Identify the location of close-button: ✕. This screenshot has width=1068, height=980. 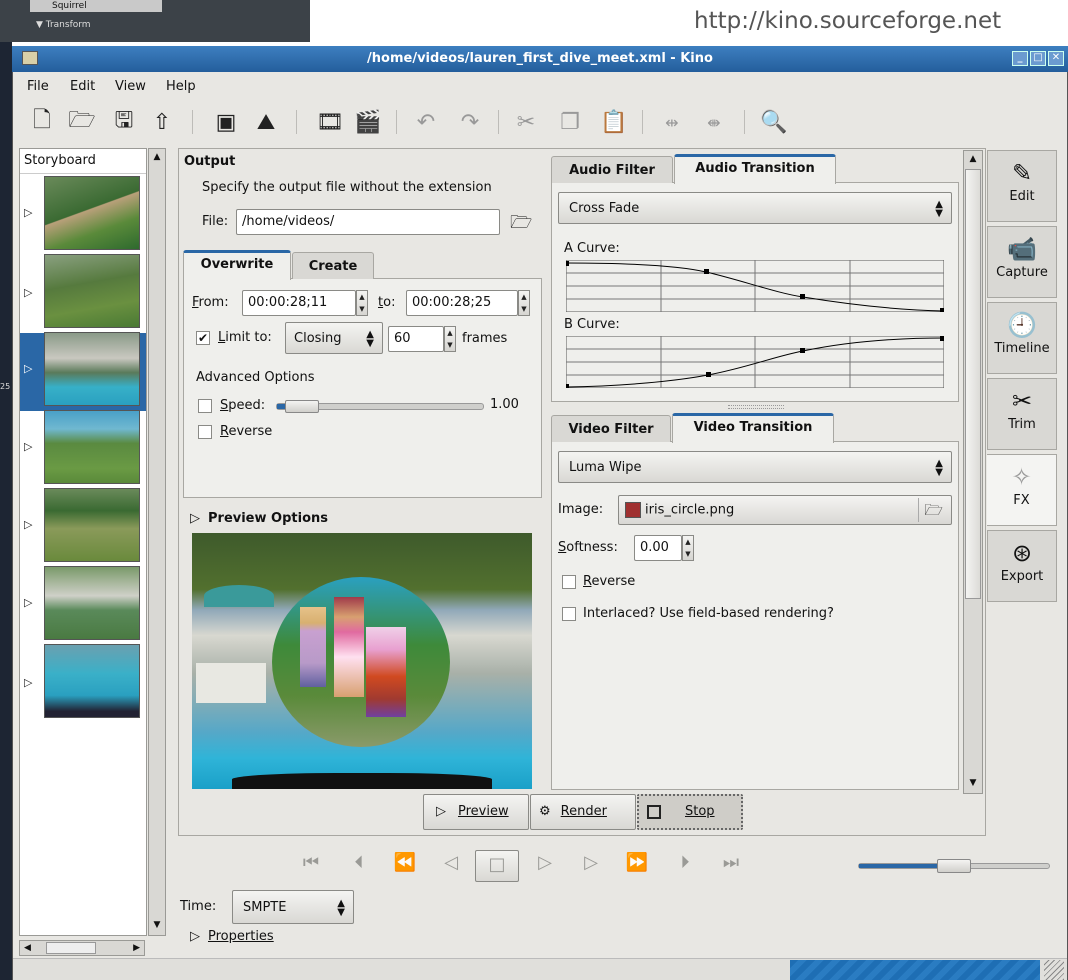
(1056, 58).